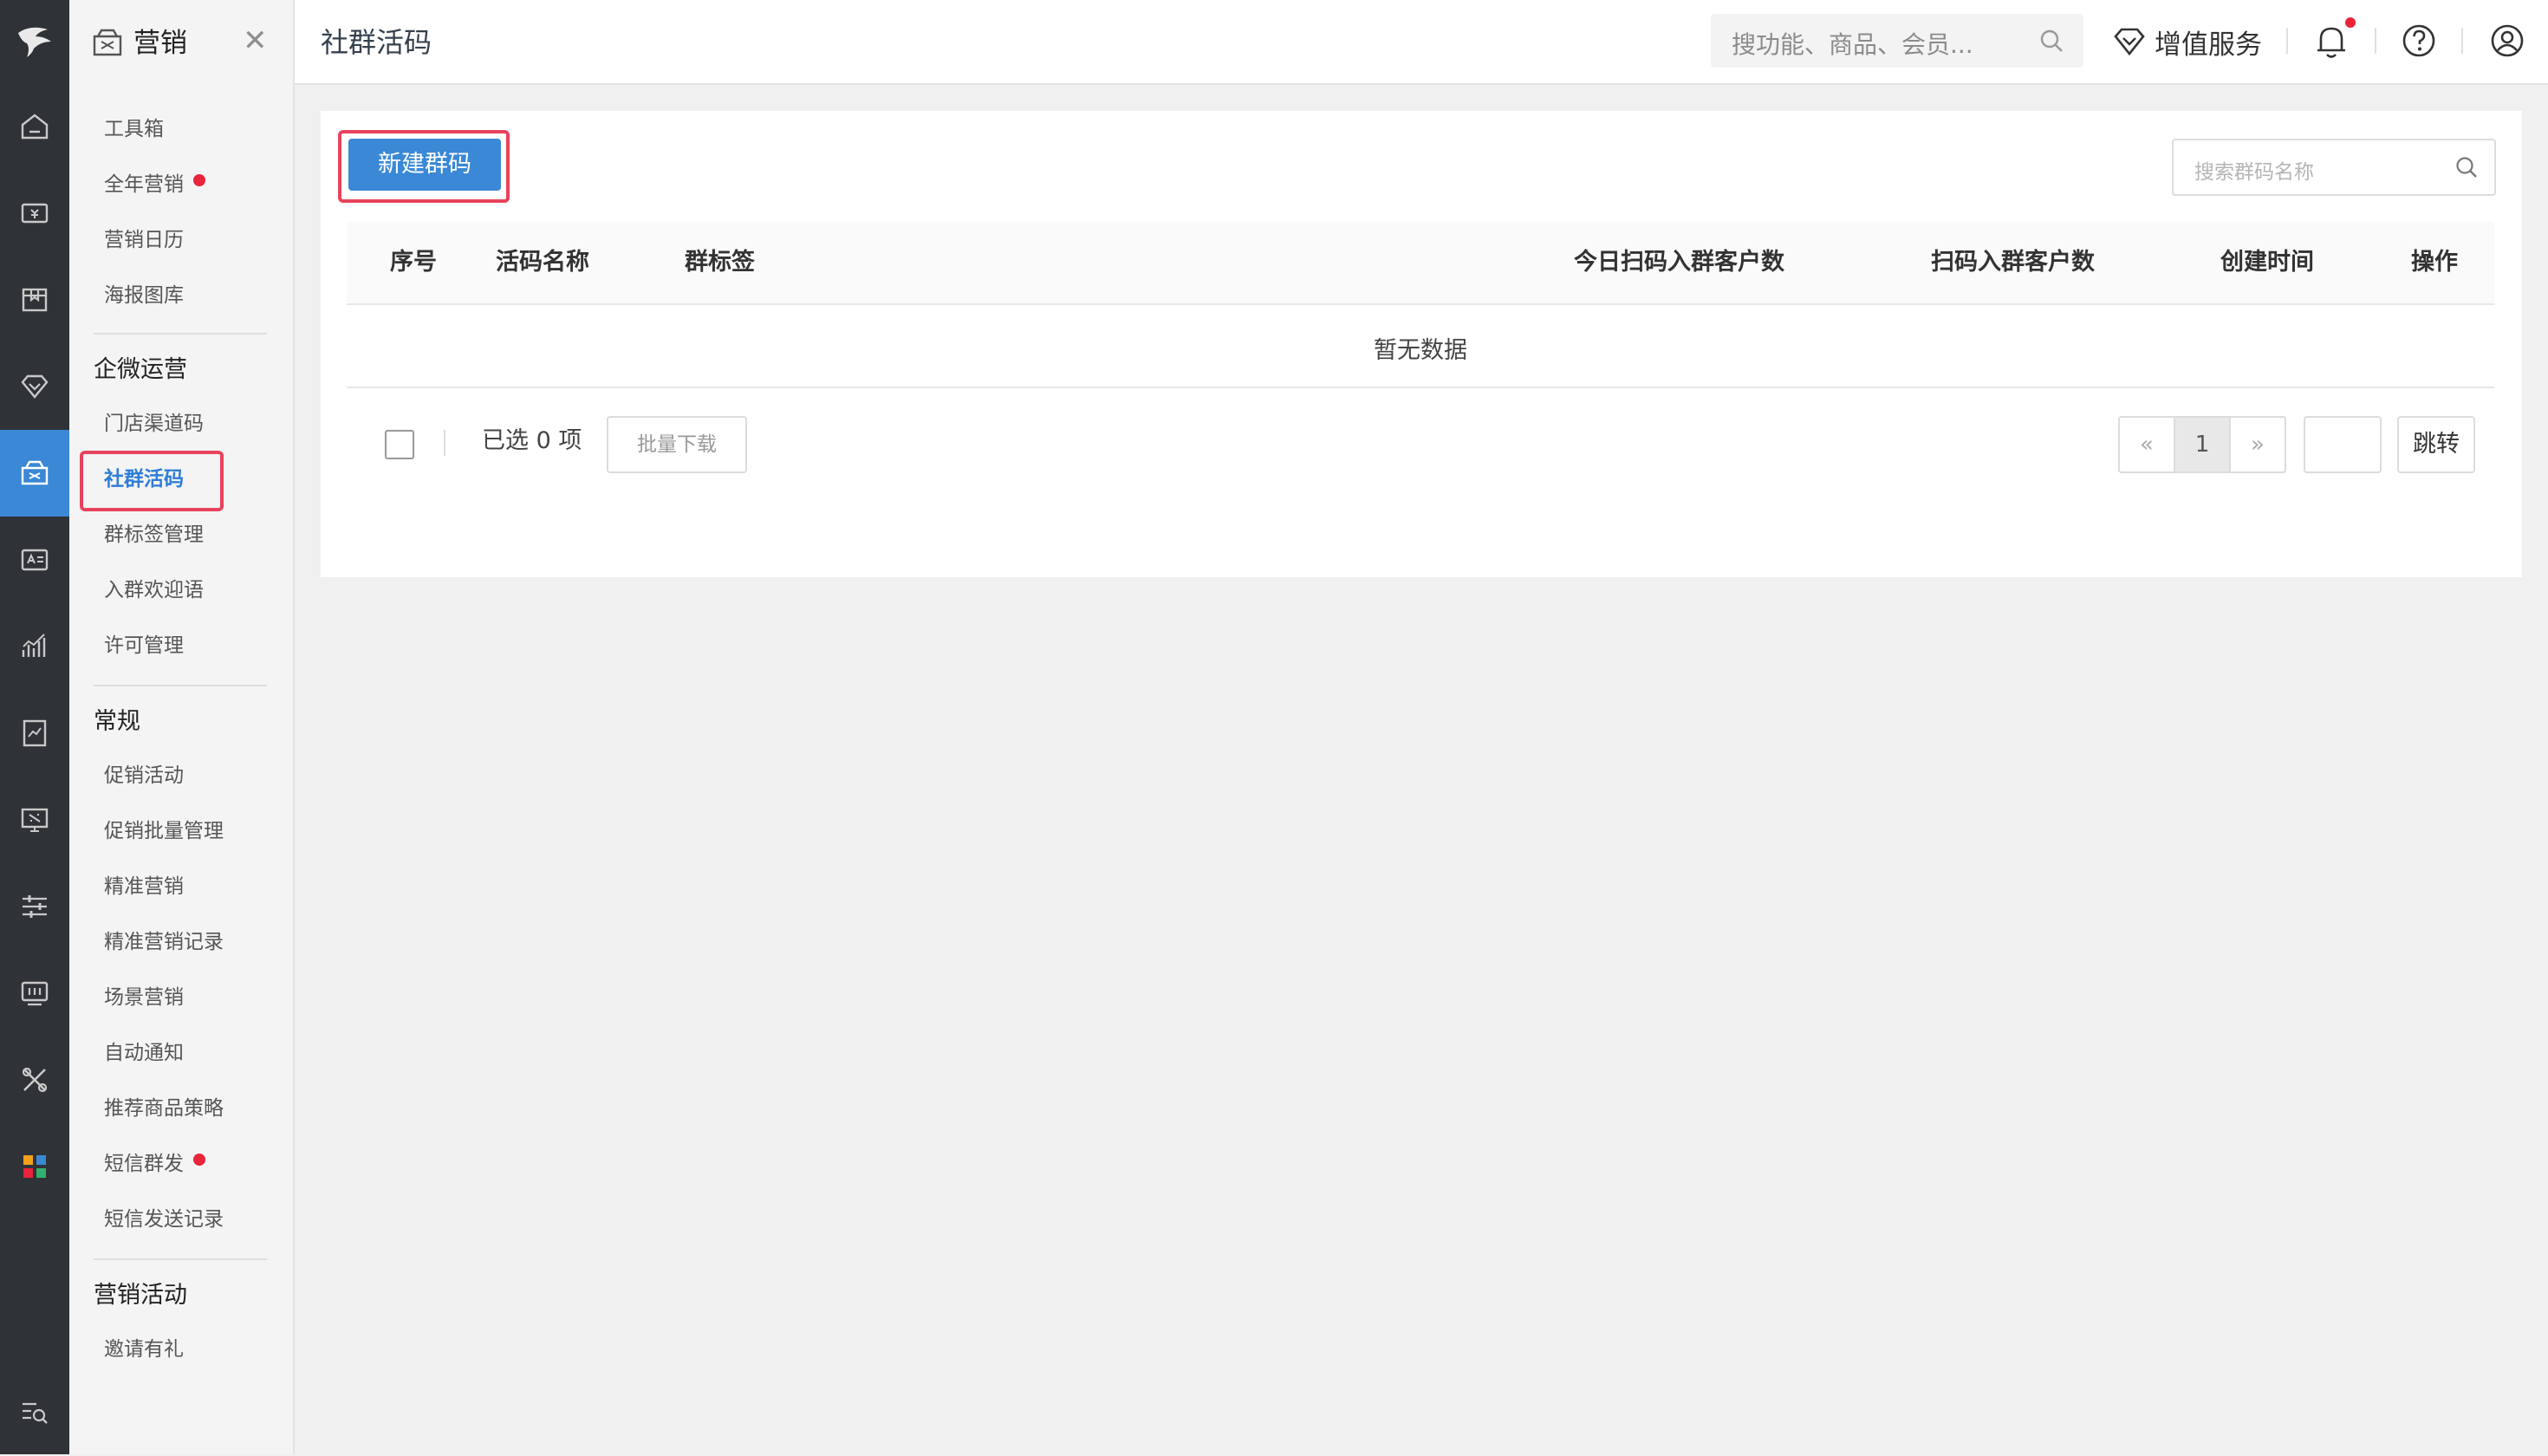  Describe the element at coordinates (2254, 172) in the screenshot. I see `group-code-search-placeholder: 搜索群码名称` at that location.